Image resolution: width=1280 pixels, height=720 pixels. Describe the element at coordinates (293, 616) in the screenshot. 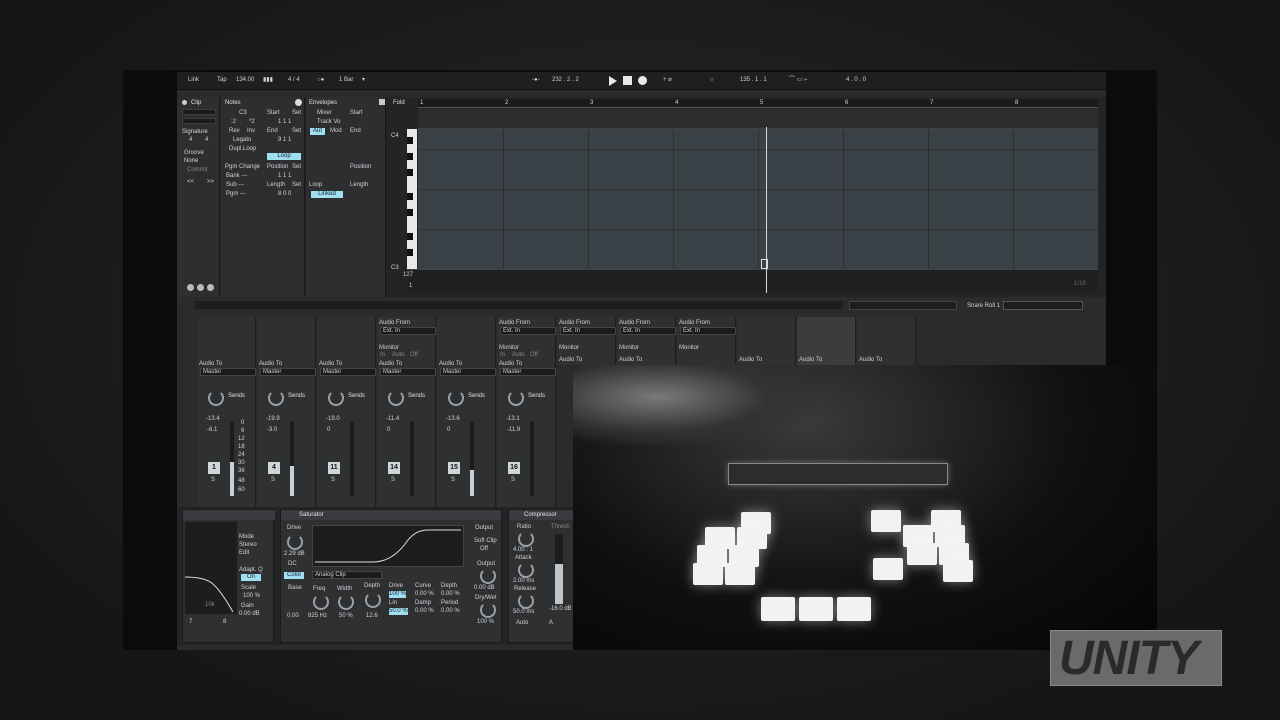

I see `base-value: 0.00` at that location.